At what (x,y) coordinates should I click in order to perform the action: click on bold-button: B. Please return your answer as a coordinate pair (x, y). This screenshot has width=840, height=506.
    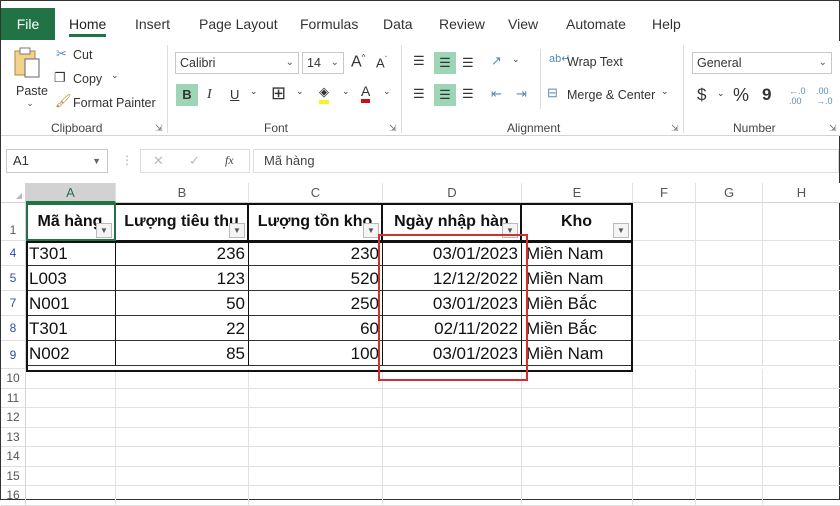
    Looking at the image, I should click on (187, 95).